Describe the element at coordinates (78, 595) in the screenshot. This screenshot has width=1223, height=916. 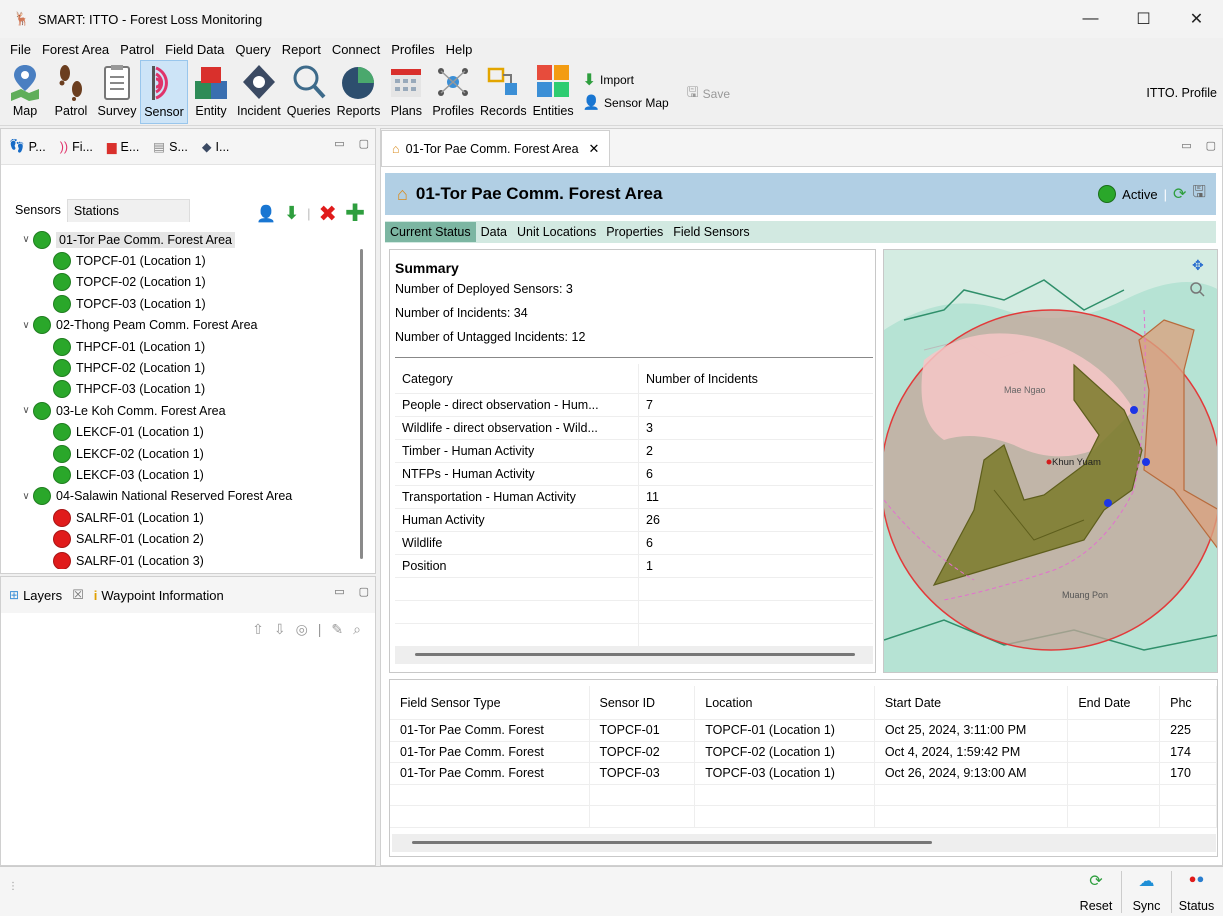
I see `close-tab-icon: ☒` at that location.